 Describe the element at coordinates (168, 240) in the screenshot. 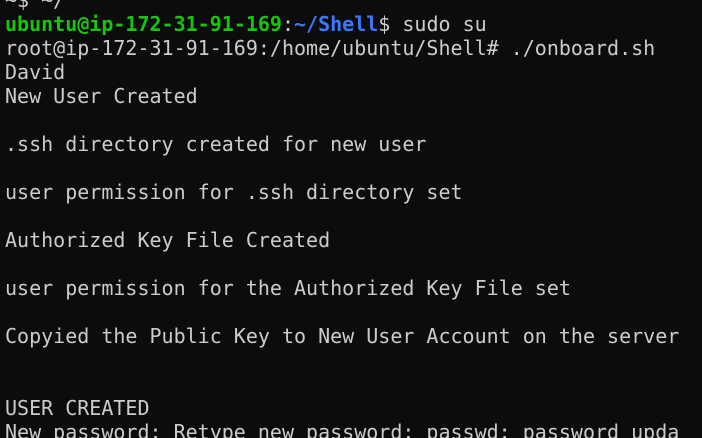

I see `output-line: Authorized Key File Created` at that location.